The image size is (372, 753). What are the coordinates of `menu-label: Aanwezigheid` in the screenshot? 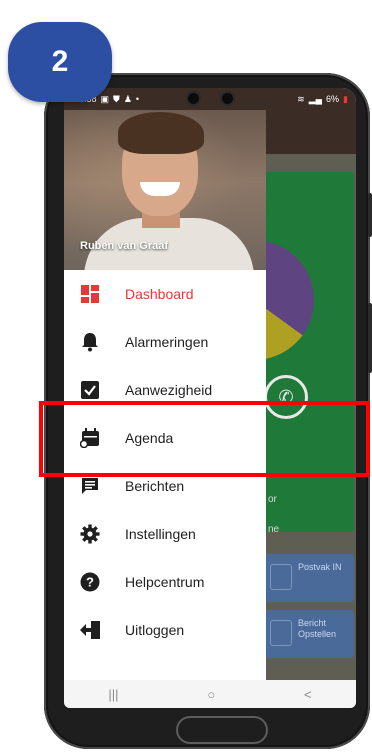 It's located at (169, 390).